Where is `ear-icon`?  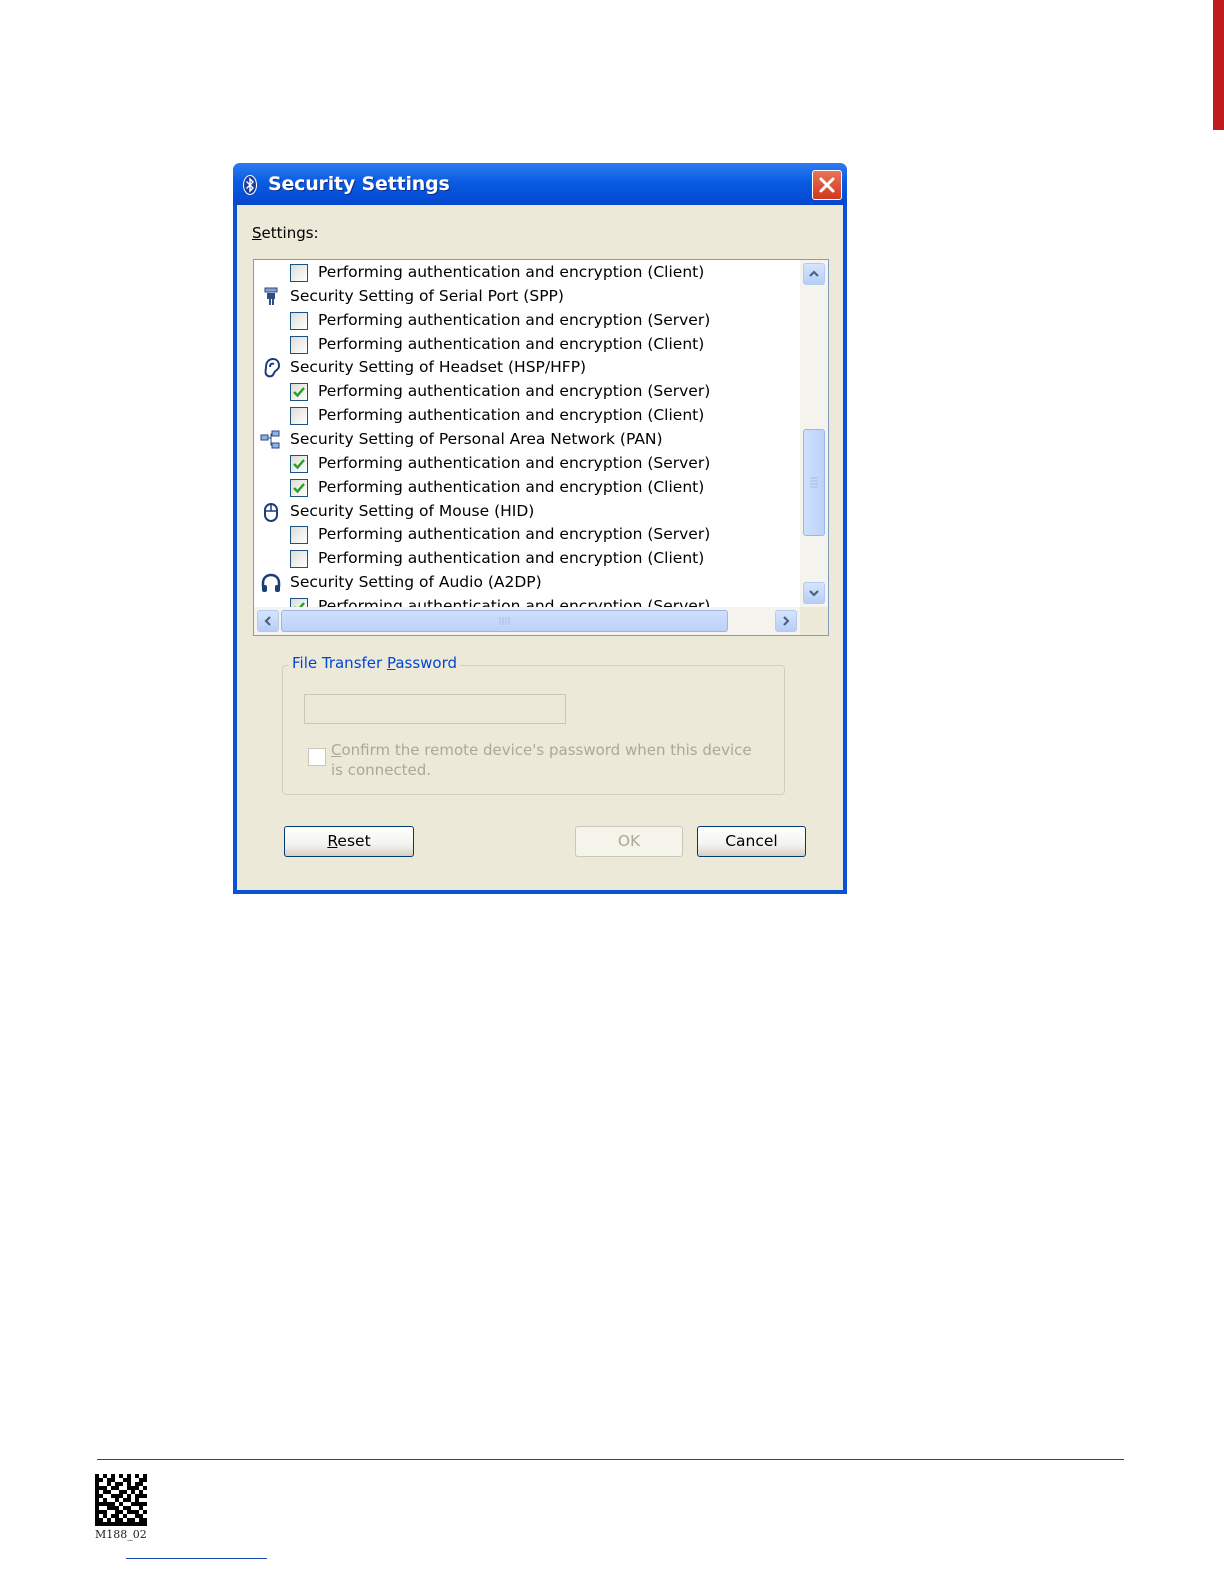
ear-icon is located at coordinates (271, 368).